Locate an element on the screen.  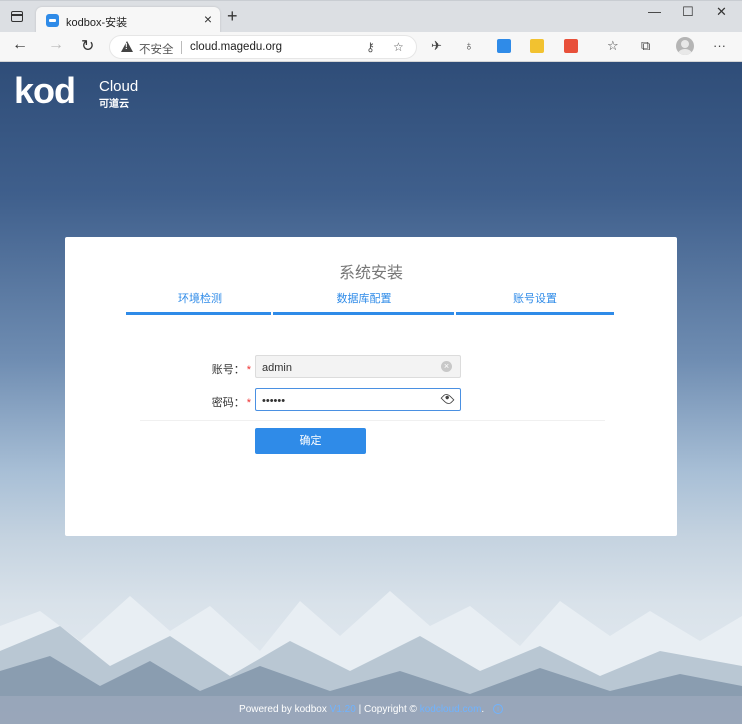
warning-icon is located at coordinates (127, 46).